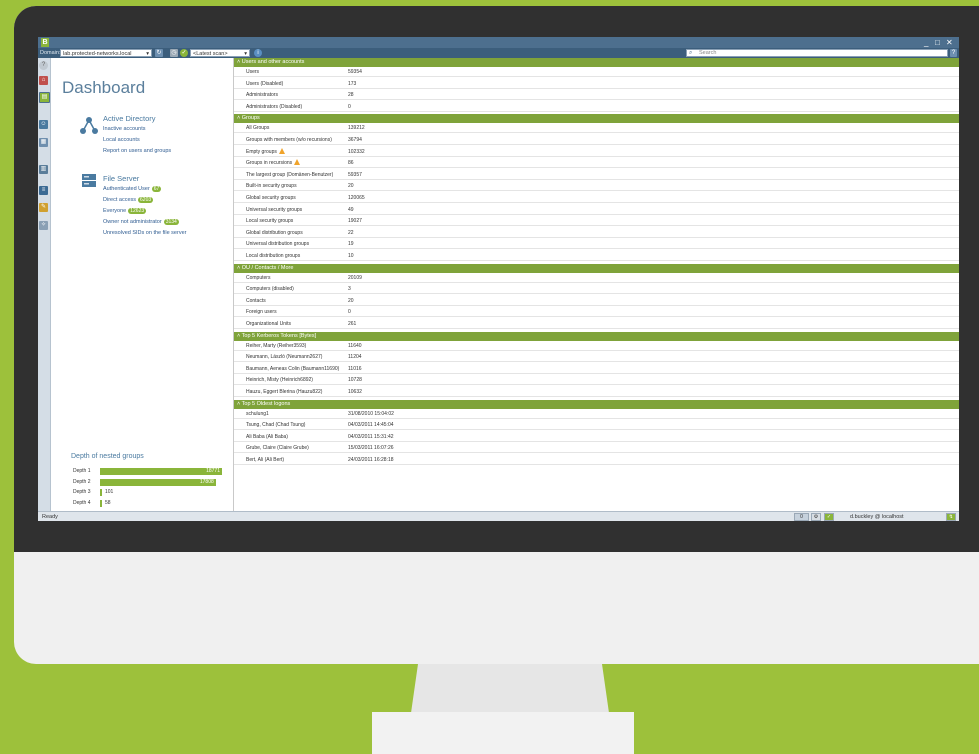 The image size is (979, 754). What do you see at coordinates (43, 80) in the screenshot?
I see `home-icon: ⌂` at bounding box center [43, 80].